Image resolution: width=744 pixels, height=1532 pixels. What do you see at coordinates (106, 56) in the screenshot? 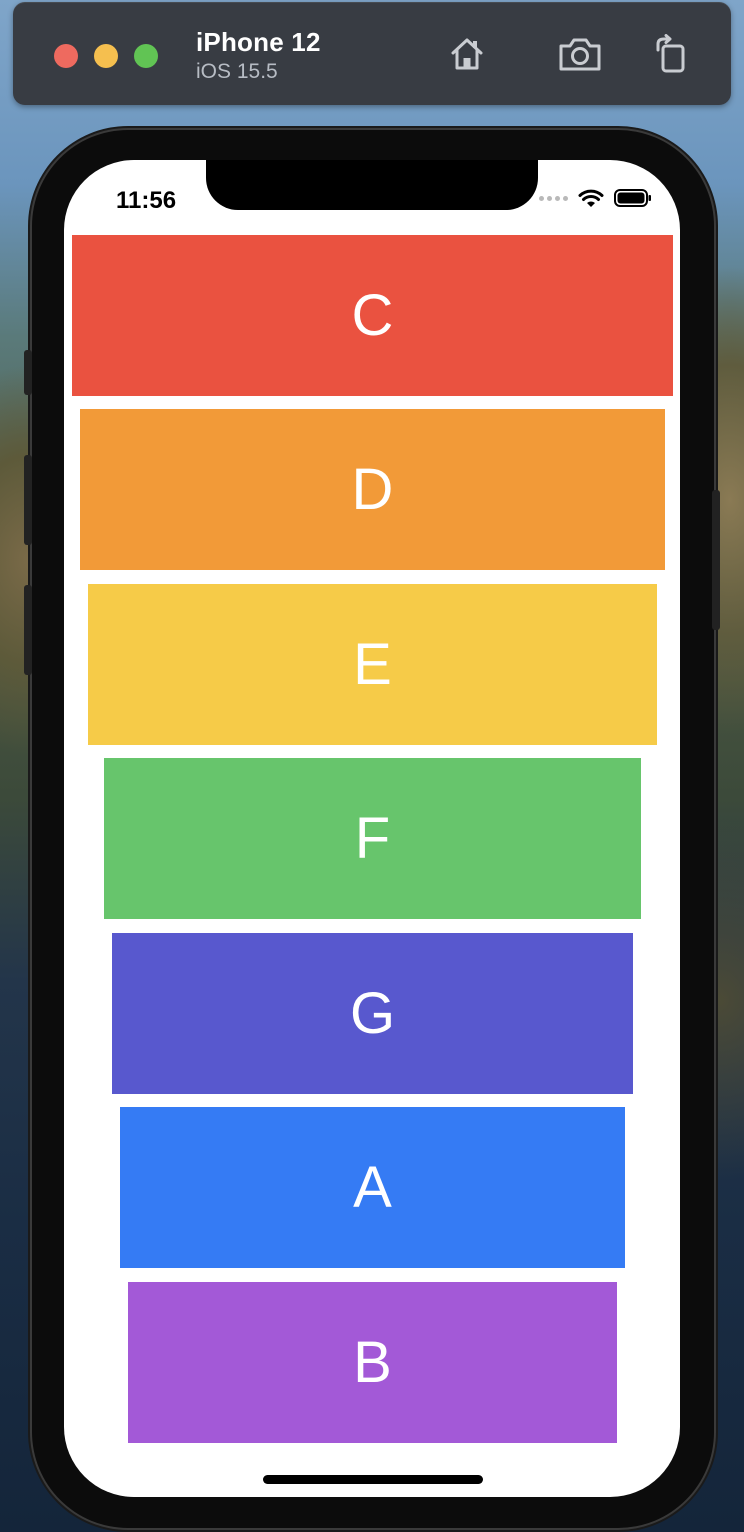
I see `minimize-window-button` at bounding box center [106, 56].